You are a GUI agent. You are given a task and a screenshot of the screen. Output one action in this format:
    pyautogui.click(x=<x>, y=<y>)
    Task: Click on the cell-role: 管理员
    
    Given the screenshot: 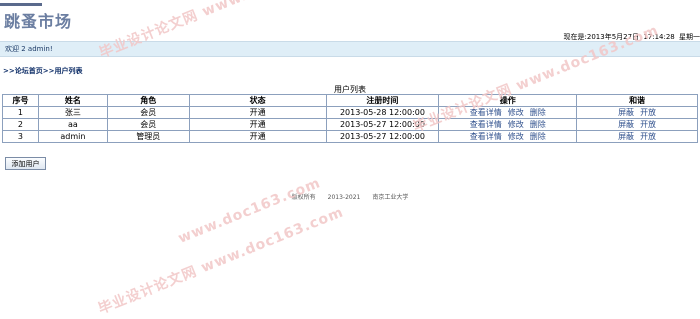 What is the action you would take?
    pyautogui.click(x=148, y=136)
    